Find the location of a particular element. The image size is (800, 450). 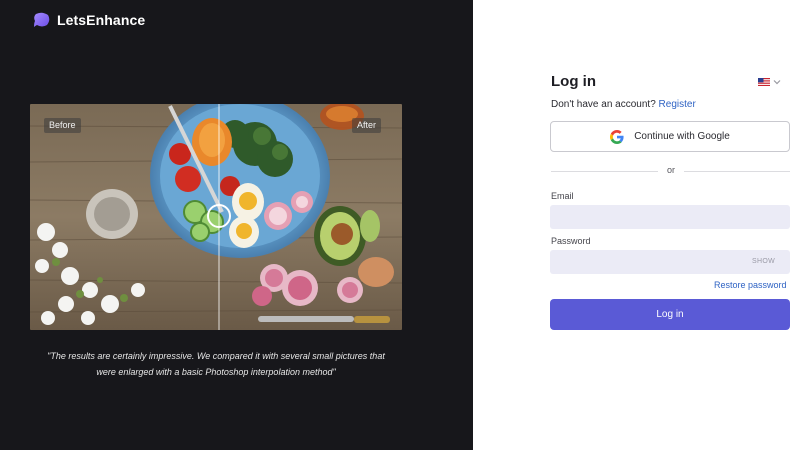

signup-text: Don't have an account? is located at coordinates (603, 104).